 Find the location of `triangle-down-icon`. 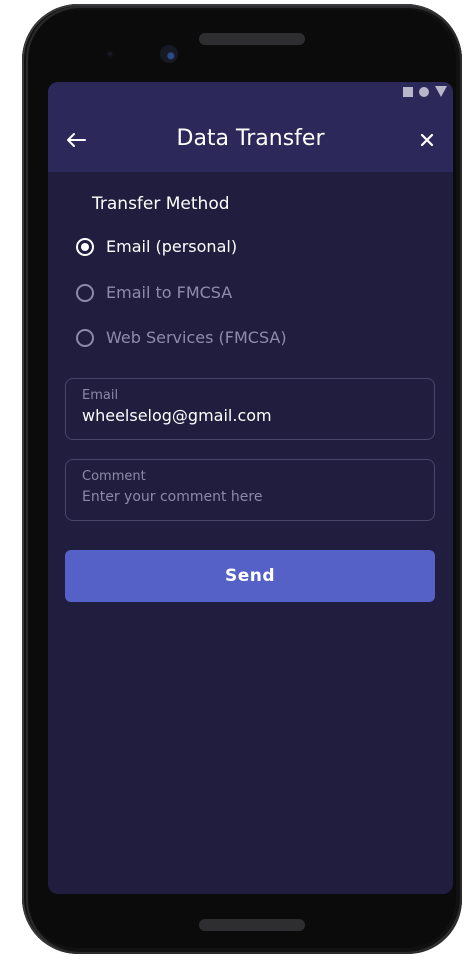

triangle-down-icon is located at coordinates (441, 91).